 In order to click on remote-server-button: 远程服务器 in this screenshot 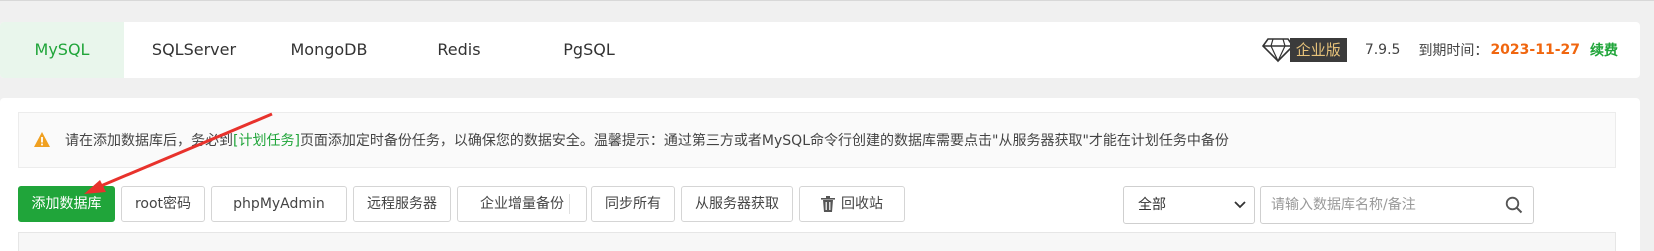, I will do `click(402, 204)`.